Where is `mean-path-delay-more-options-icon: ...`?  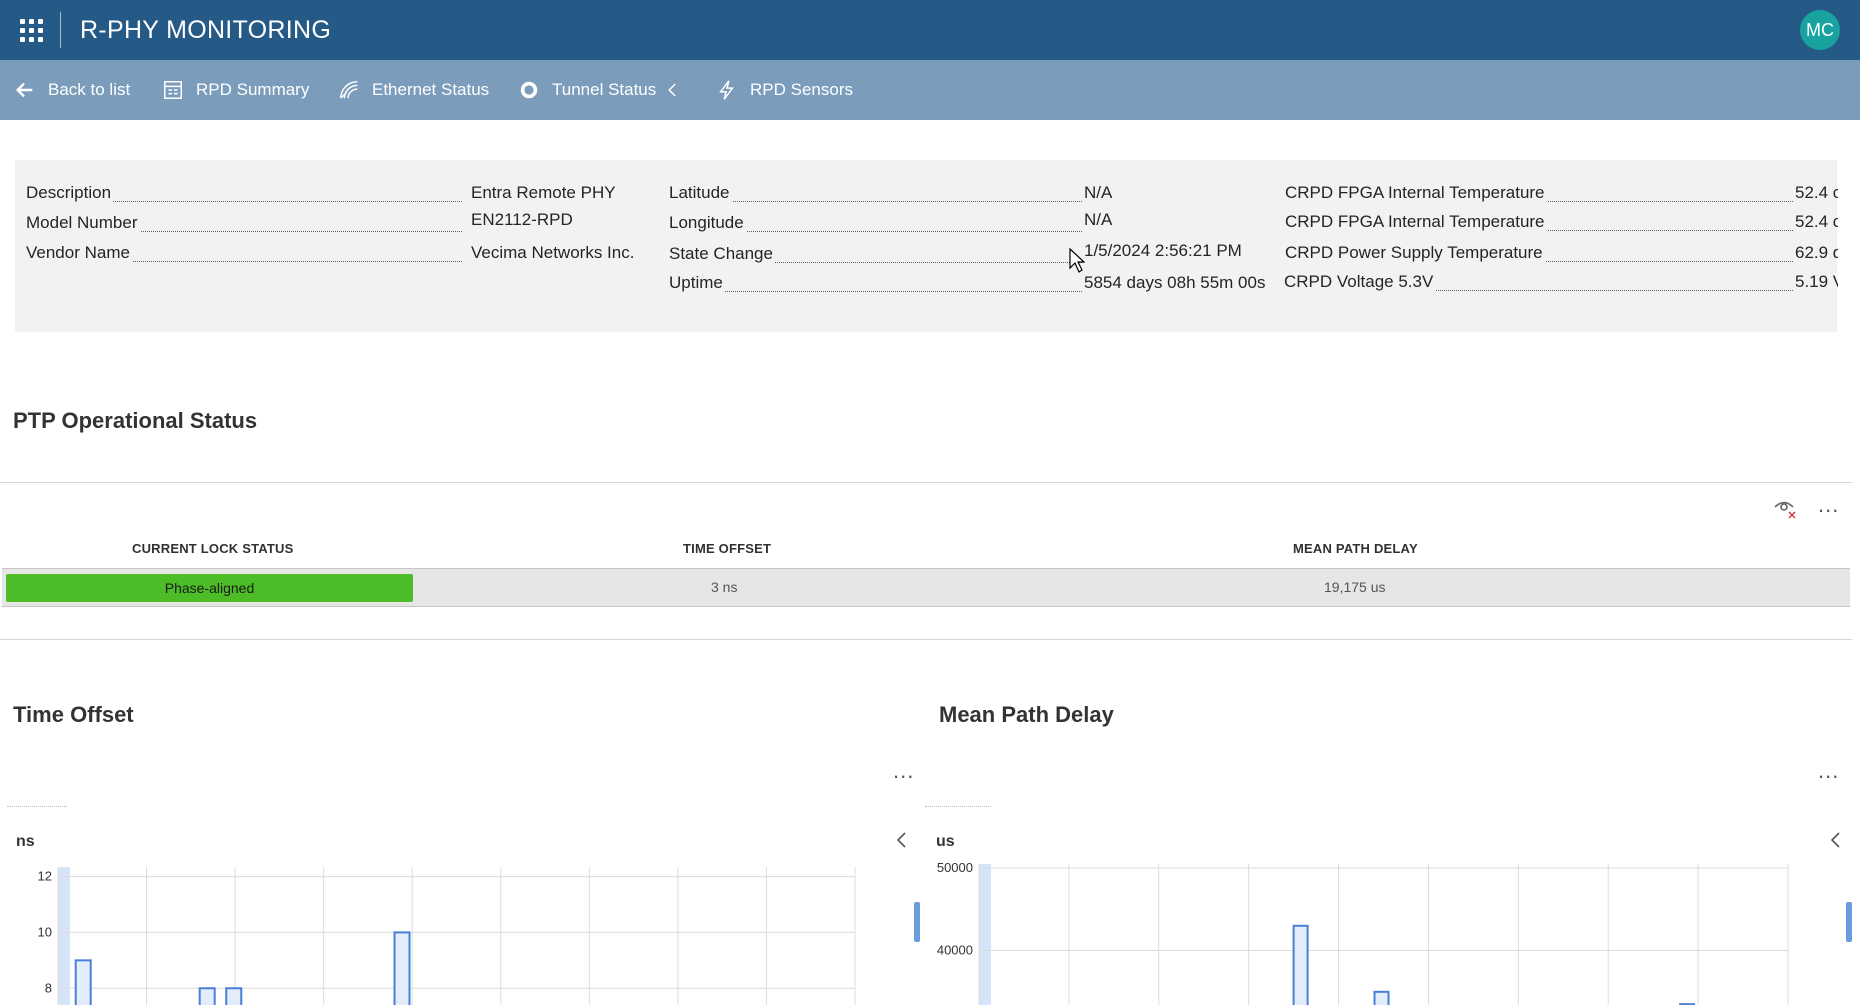
mean-path-delay-more-options-icon: ... is located at coordinates (1828, 771).